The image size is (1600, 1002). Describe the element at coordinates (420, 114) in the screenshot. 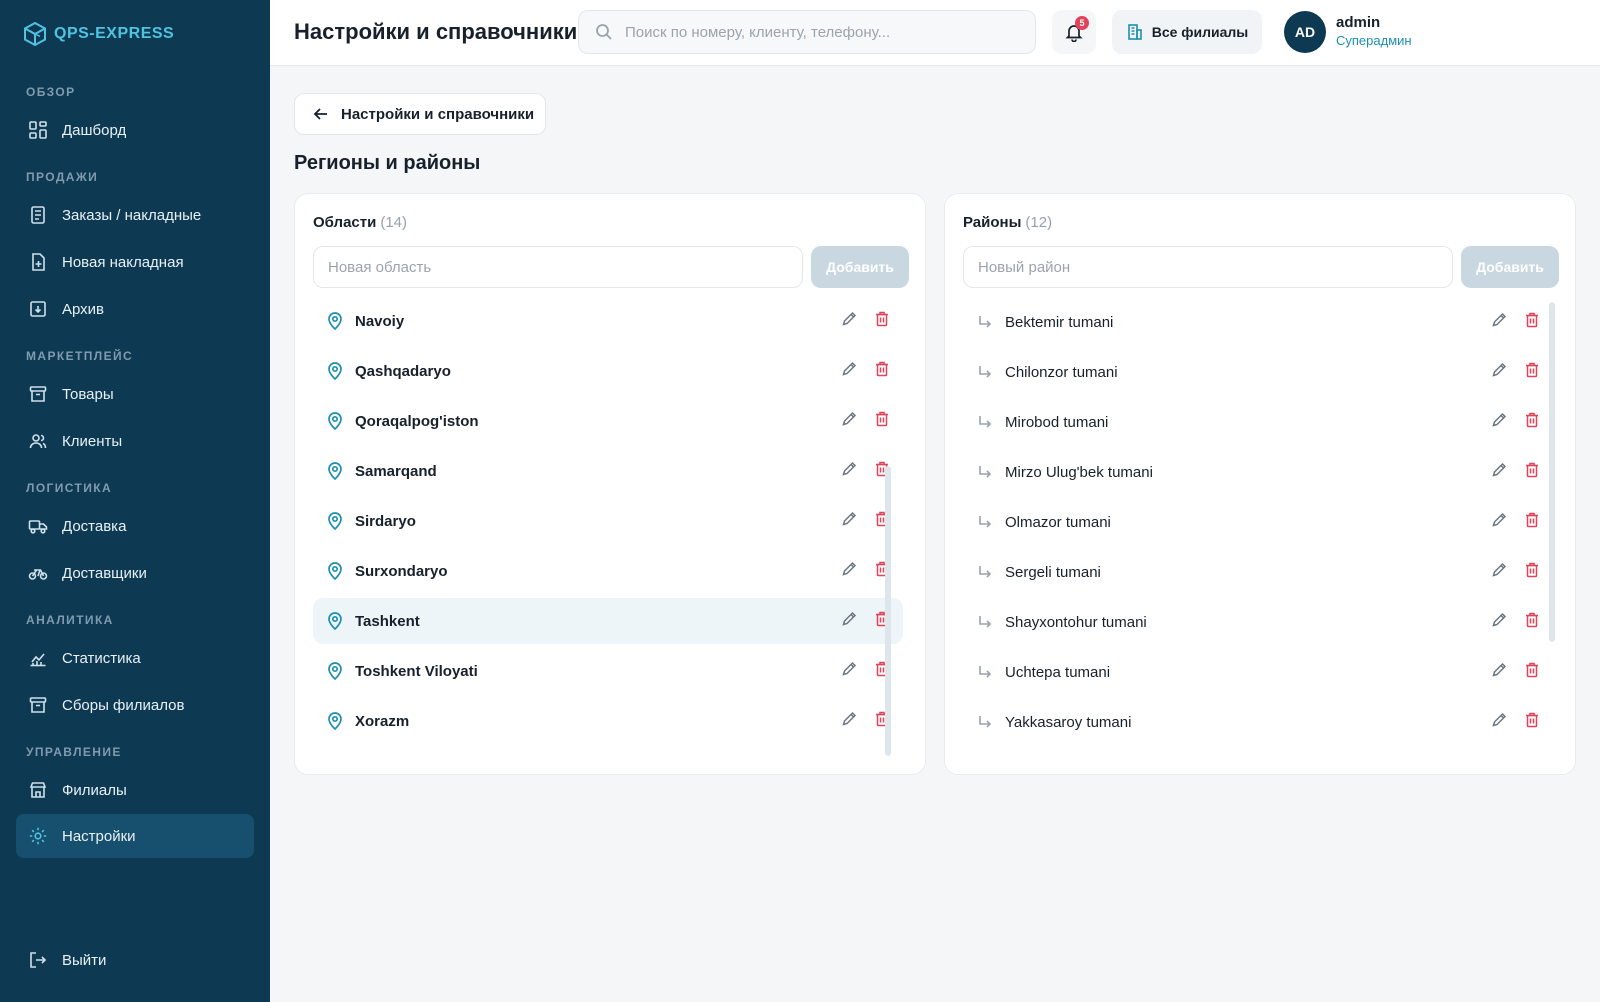

I see `back-button: Настройки и справочники` at that location.